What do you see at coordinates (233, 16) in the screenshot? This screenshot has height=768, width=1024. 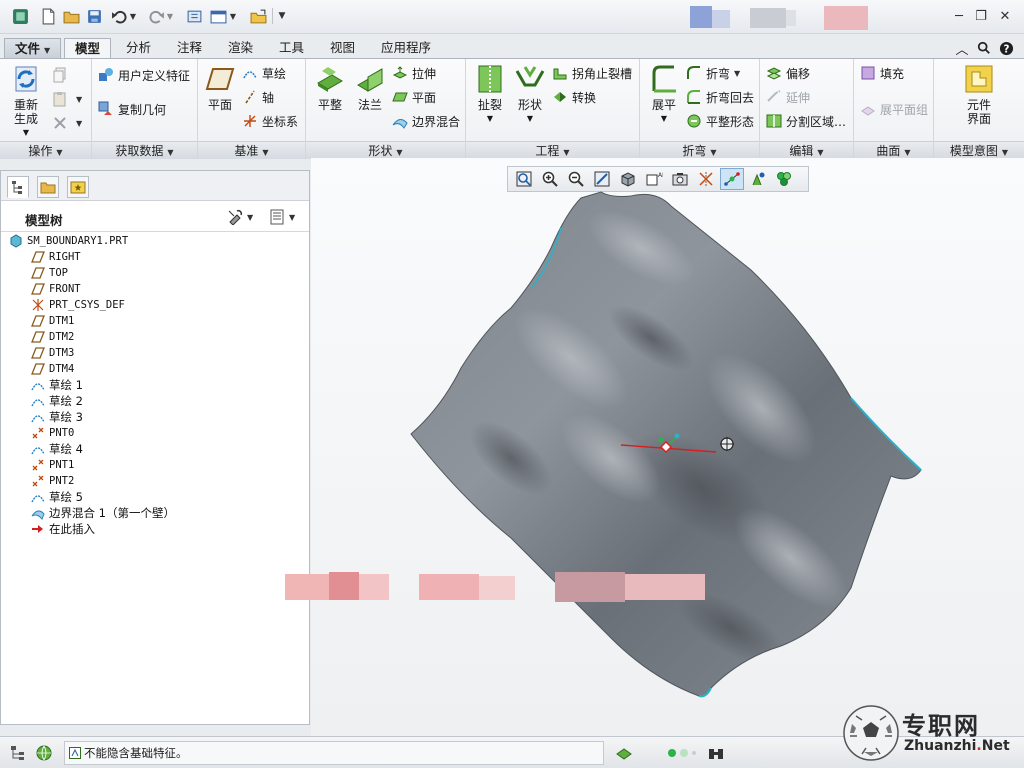 I see `windows-dropdown-icon: ▼` at bounding box center [233, 16].